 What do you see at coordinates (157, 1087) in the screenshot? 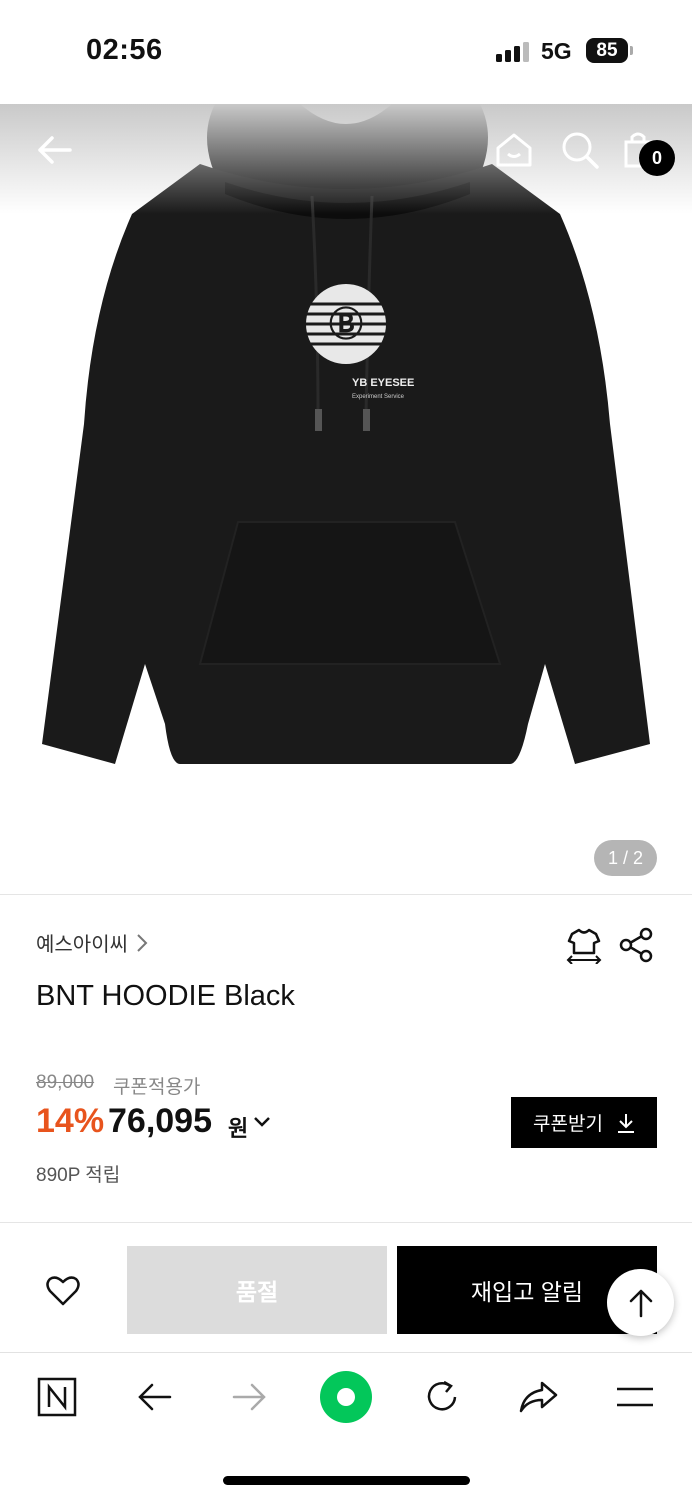
I see `coupon-price-label: 쿠폰적용가` at bounding box center [157, 1087].